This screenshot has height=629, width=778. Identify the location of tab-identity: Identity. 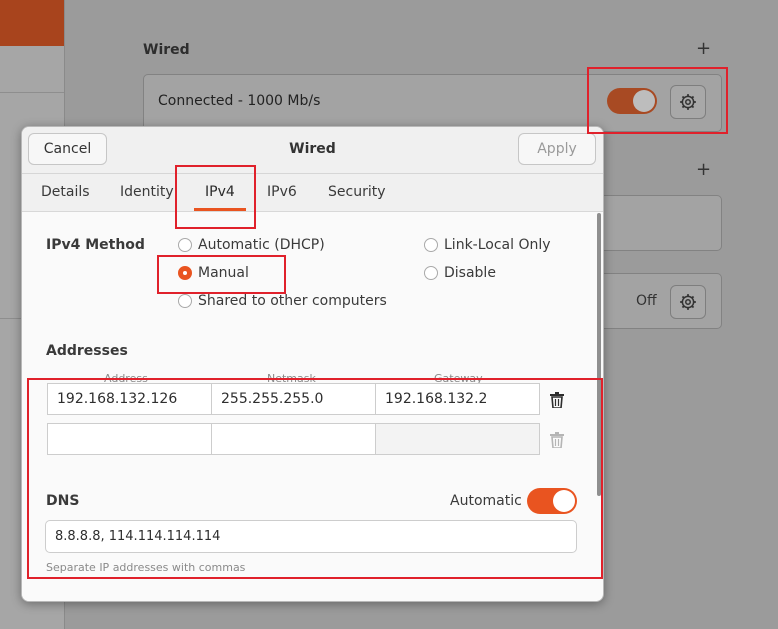
(147, 192).